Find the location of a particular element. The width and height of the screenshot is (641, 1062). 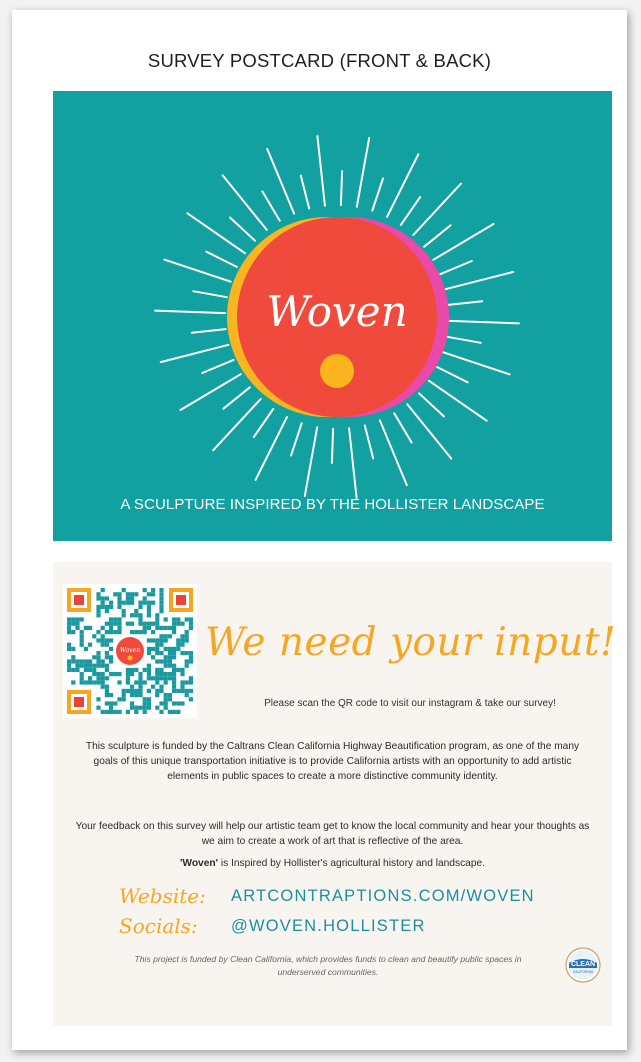

clean-logo-top: CLEAN is located at coordinates (583, 964).